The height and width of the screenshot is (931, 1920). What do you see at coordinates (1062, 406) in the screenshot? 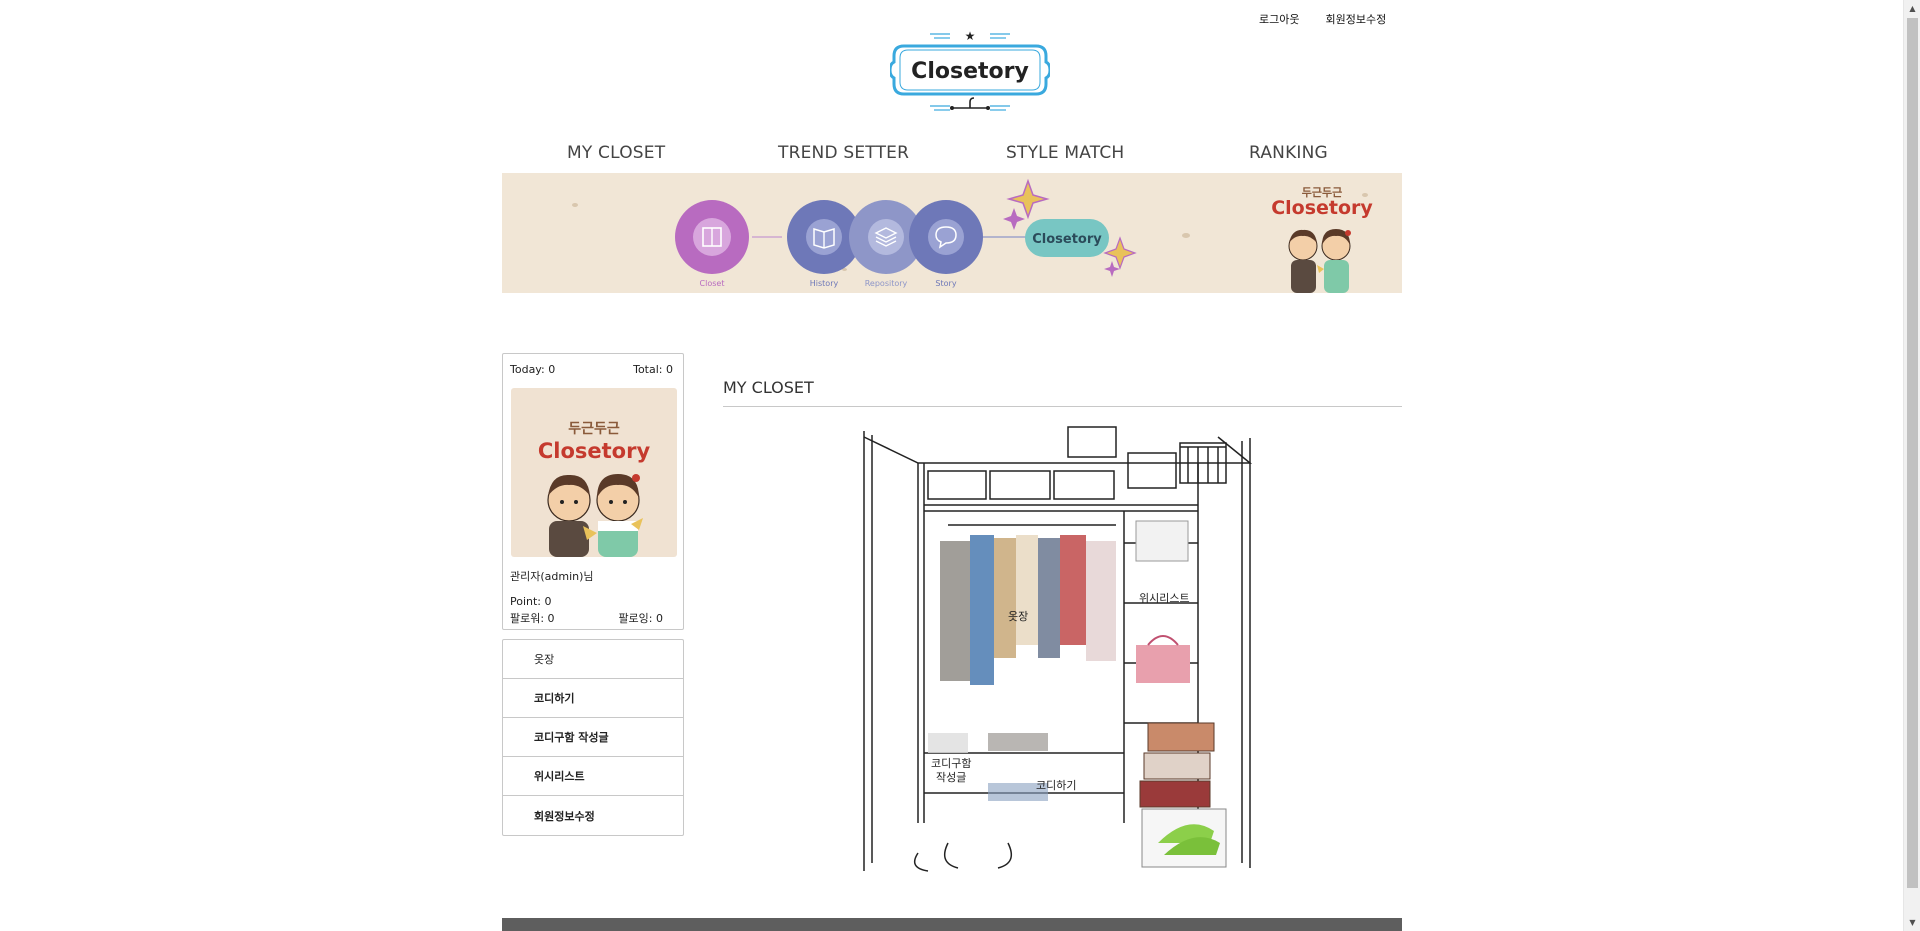
I see `title-divider` at bounding box center [1062, 406].